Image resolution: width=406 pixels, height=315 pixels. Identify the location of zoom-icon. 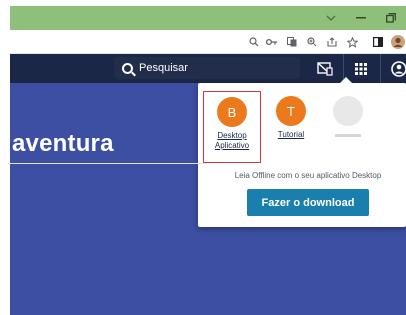
(312, 42).